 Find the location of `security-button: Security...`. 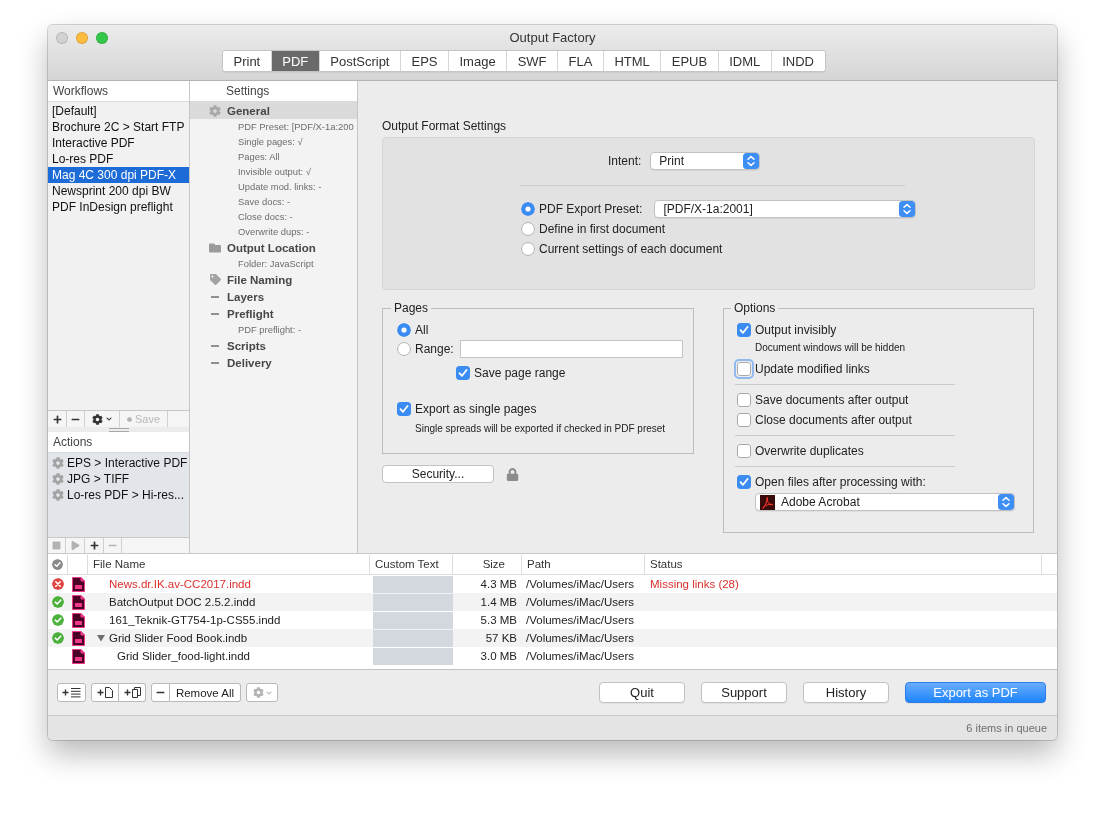

security-button: Security... is located at coordinates (438, 474).